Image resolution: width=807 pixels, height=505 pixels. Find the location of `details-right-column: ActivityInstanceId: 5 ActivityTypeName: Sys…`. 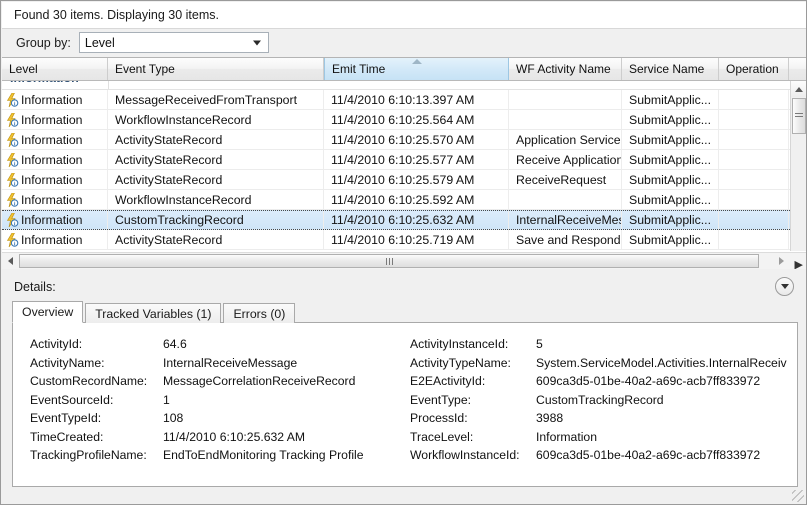

details-right-column: ActivityInstanceId: 5 ActivityTypeName: Sys… is located at coordinates (603, 400).